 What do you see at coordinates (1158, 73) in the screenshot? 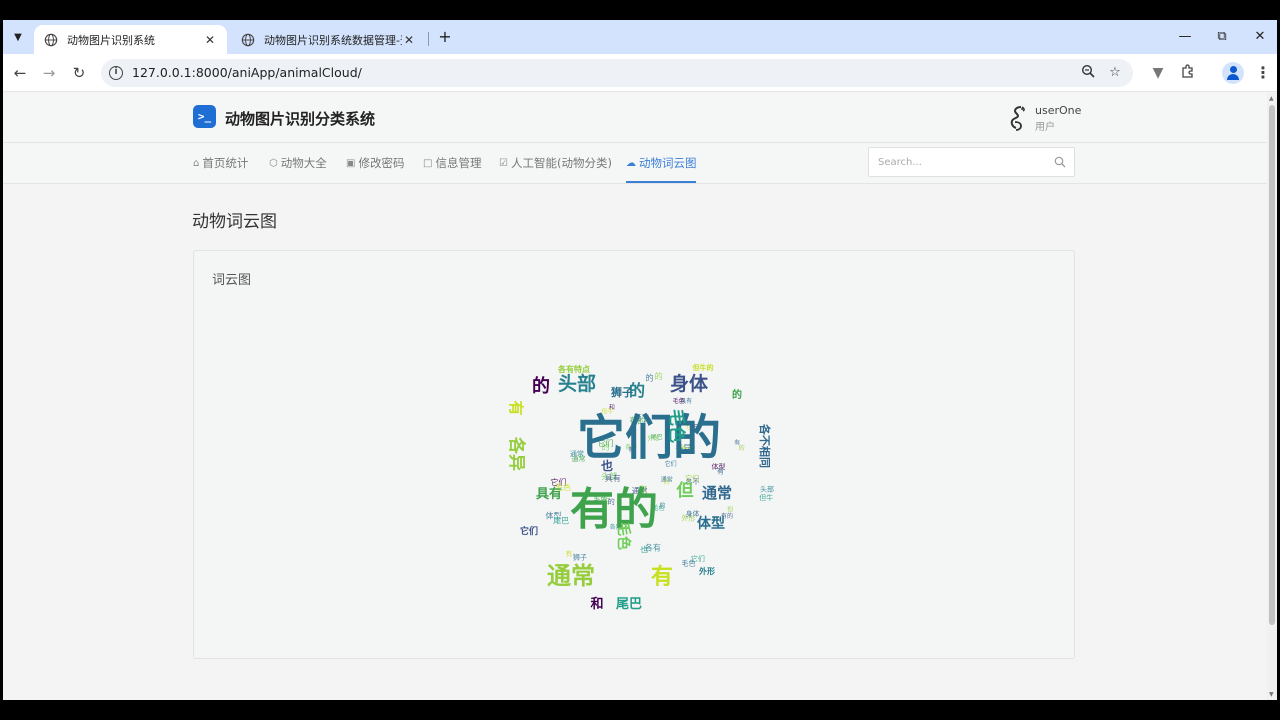
I see `extension-v-icon: ▼` at bounding box center [1158, 73].